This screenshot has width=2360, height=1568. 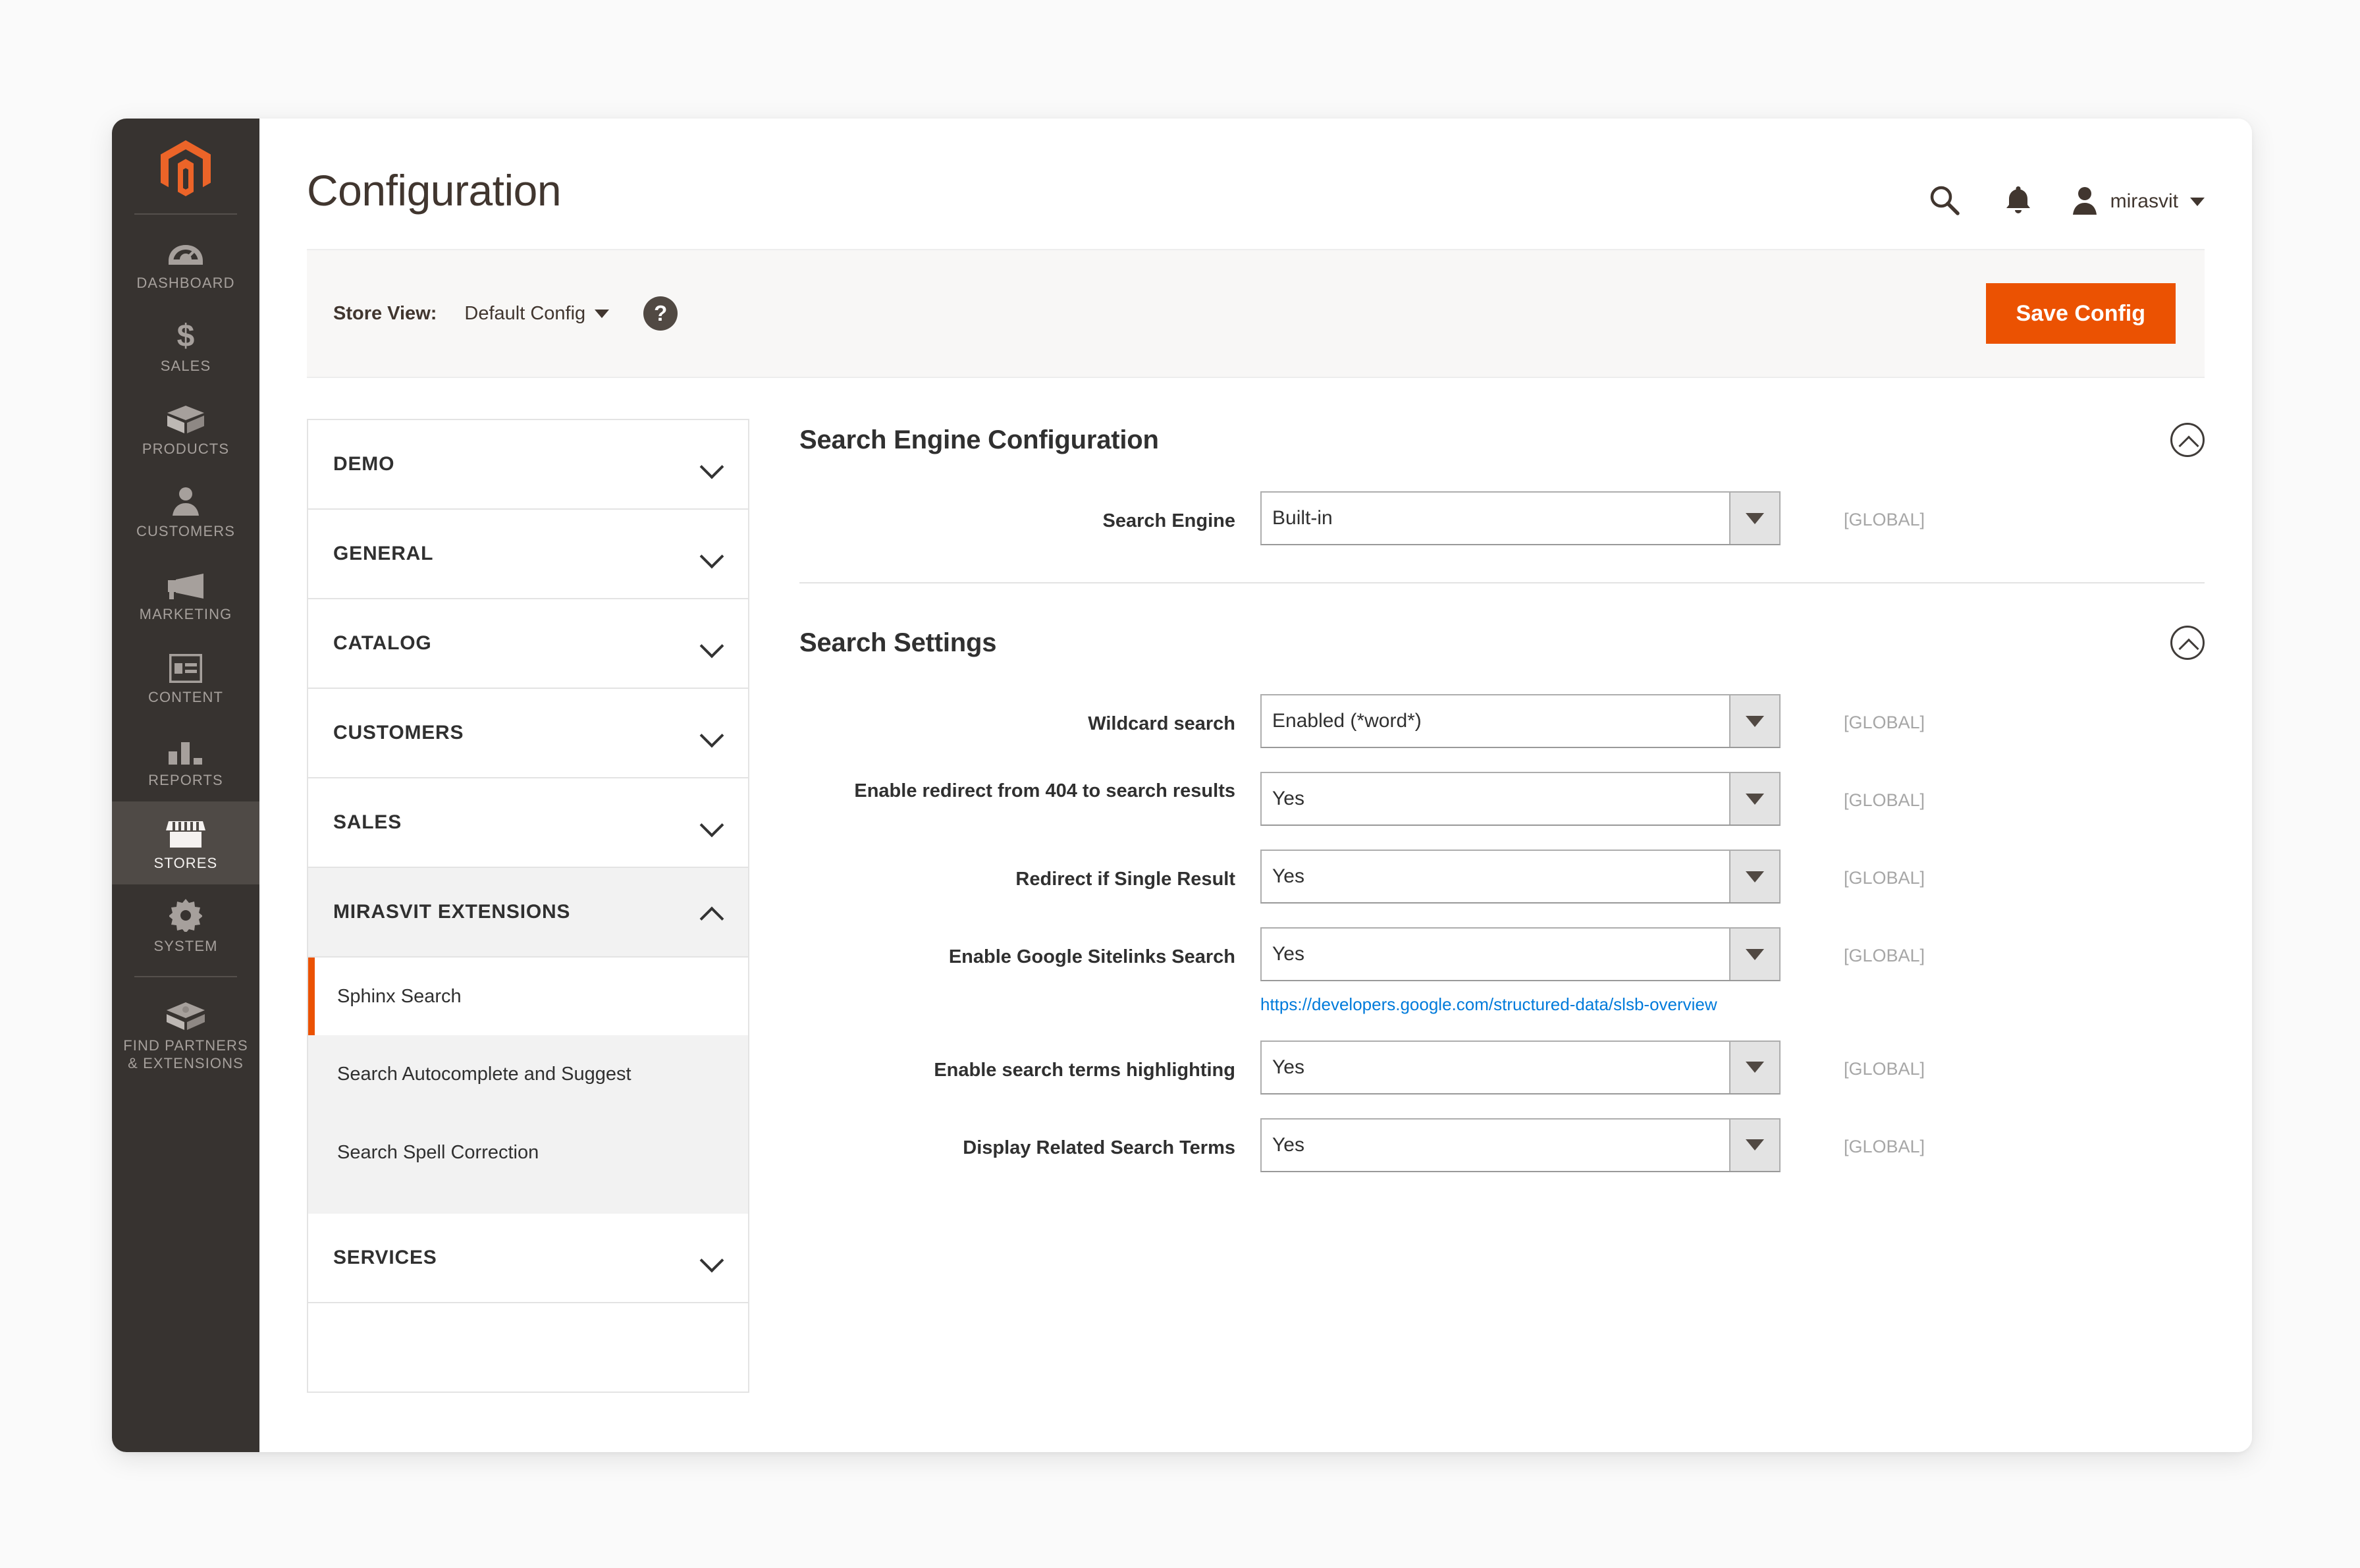 What do you see at coordinates (186, 915) in the screenshot?
I see `gear-icon` at bounding box center [186, 915].